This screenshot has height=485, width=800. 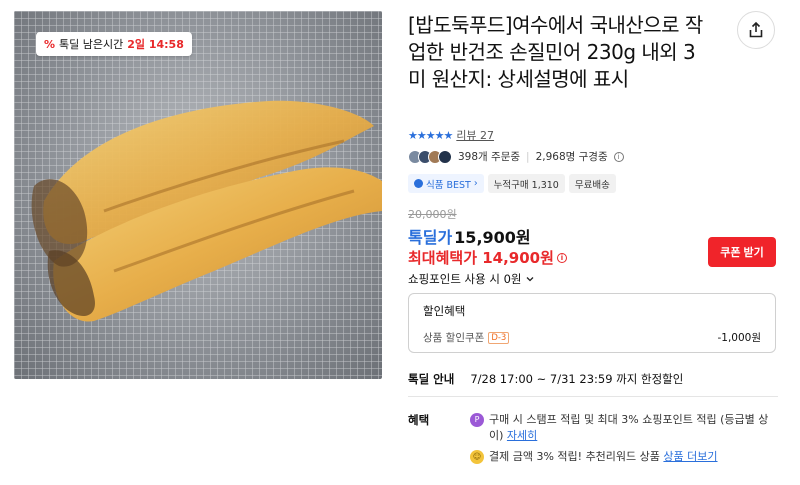 I want to click on max-benefit-text: 최대혜택가 14,900원, so click(x=481, y=258).